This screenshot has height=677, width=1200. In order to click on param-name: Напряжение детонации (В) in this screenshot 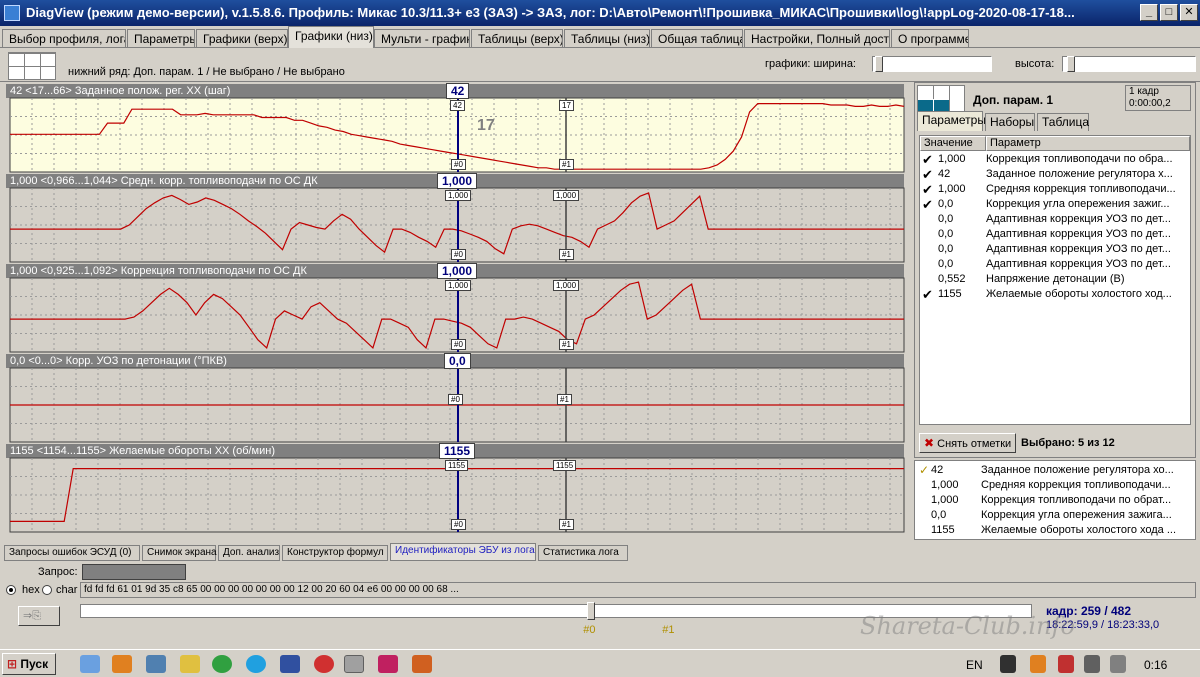, I will do `click(1055, 279)`.